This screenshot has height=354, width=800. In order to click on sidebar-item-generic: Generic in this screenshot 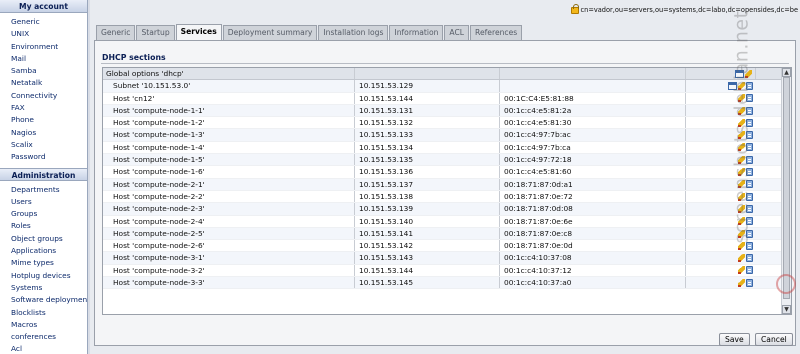, I will do `click(49, 22)`.